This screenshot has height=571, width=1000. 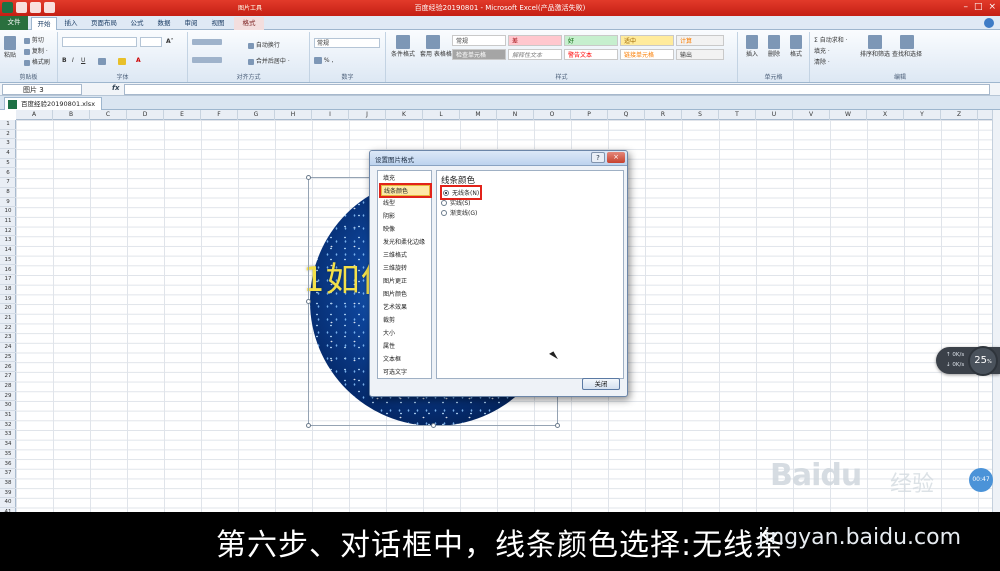 I want to click on row-header: 39, so click(x=8, y=494).